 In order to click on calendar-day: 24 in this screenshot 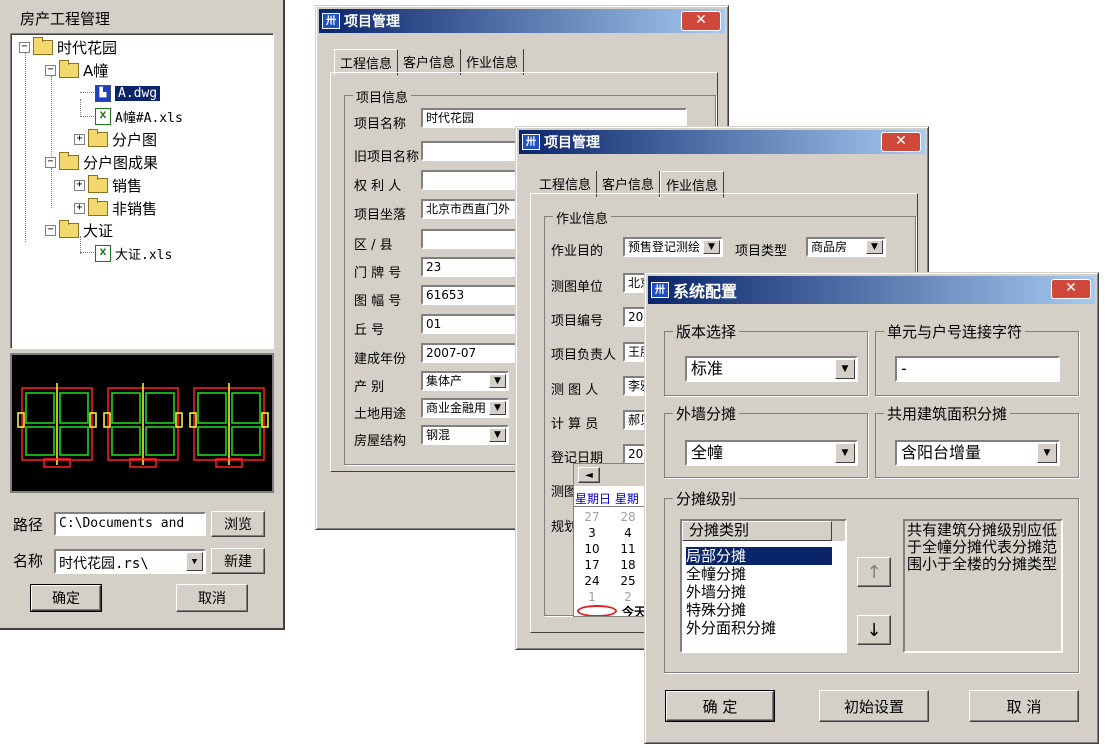, I will do `click(592, 581)`.